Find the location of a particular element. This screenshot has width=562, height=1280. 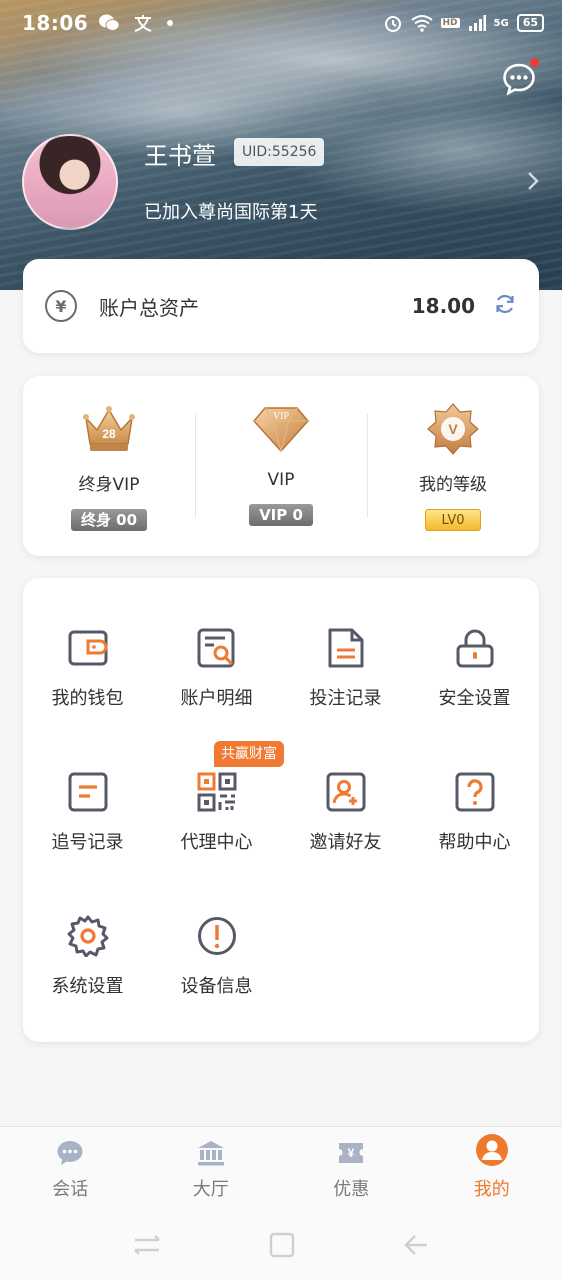

tab-hall: 大厅 is located at coordinates (211, 1170).